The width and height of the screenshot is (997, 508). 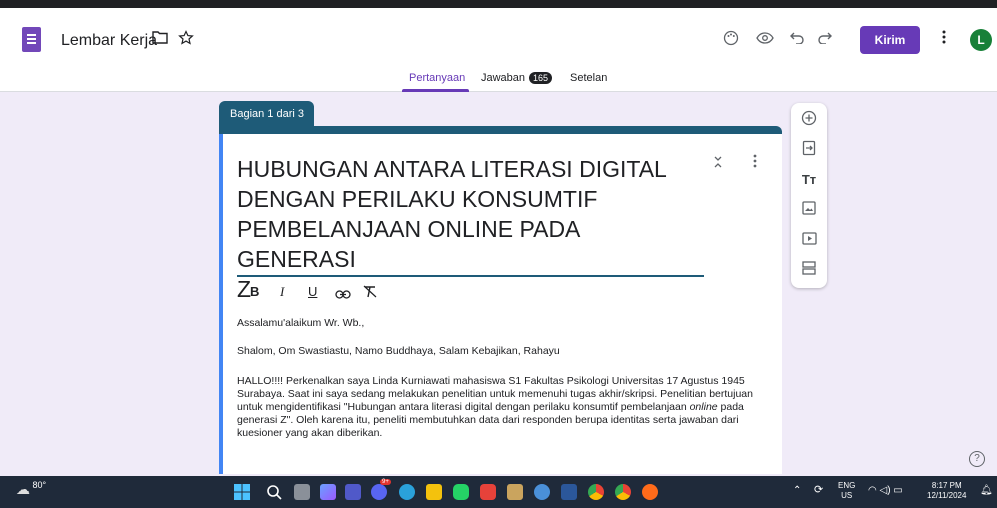 What do you see at coordinates (434, 492) in the screenshot?
I see `file-explorer-icon` at bounding box center [434, 492].